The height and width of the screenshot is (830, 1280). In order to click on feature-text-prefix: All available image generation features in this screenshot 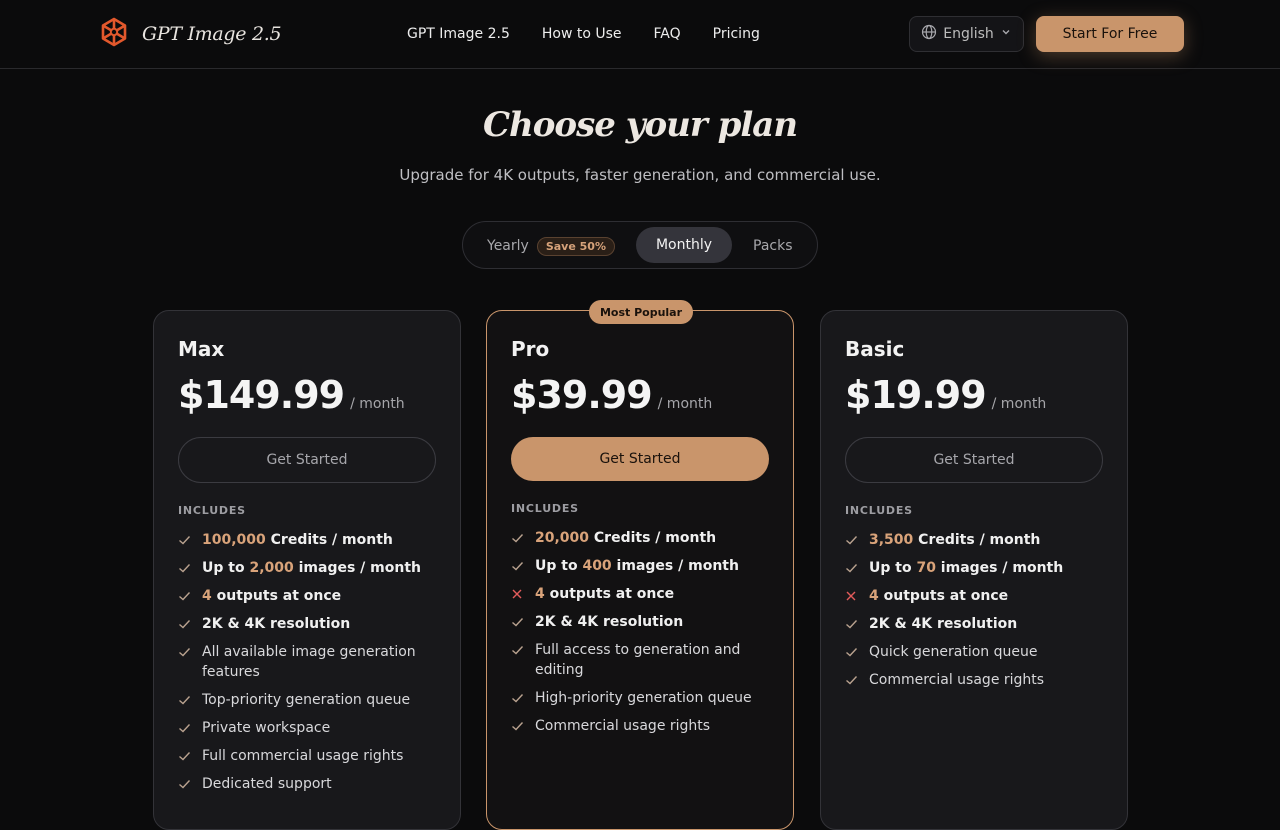, I will do `click(309, 662)`.